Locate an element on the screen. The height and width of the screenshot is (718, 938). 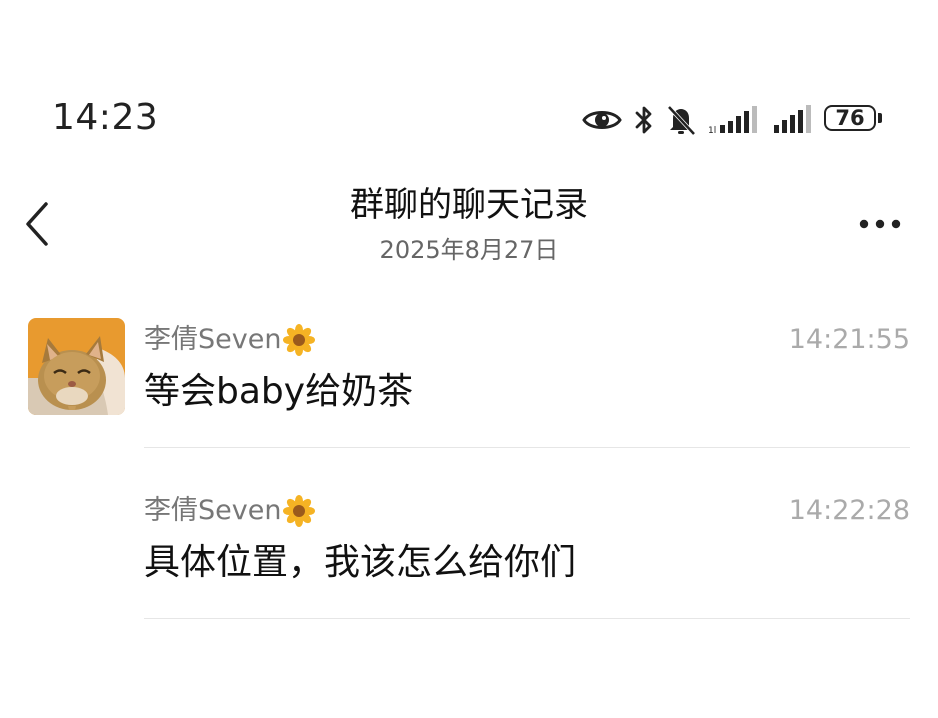
avatar is located at coordinates (76, 366).